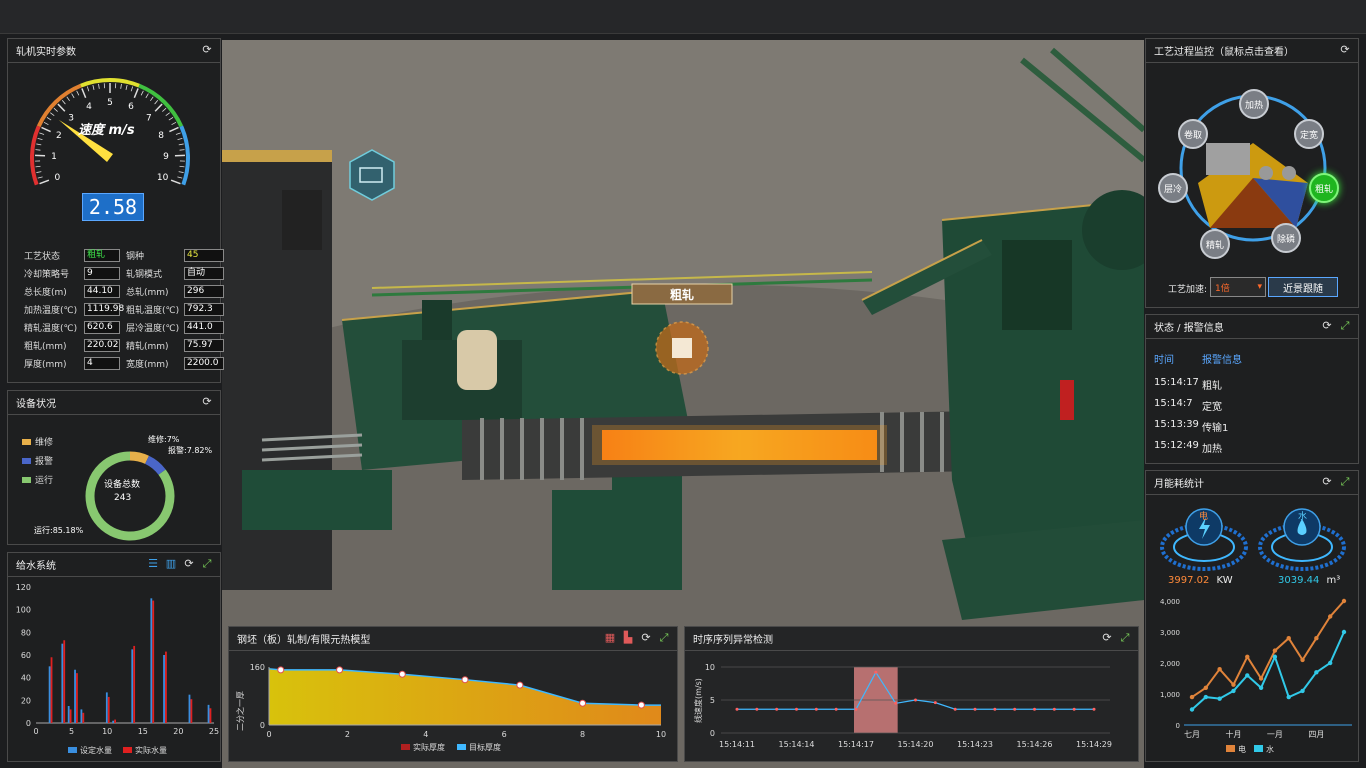  I want to click on panel-header: 钢坯（板）轧制/有限元热模型 ▦ ▙ ⟳ ⤢, so click(453, 639).